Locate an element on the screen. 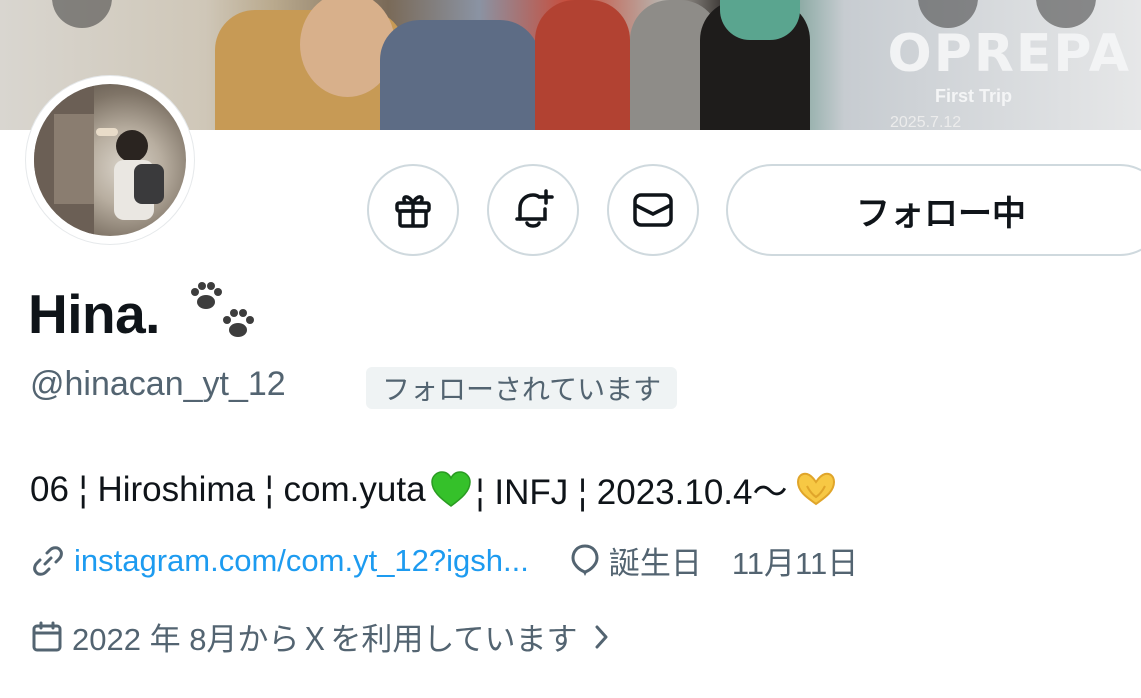 This screenshot has width=1141, height=698. message-envelope-icon is located at coordinates (653, 210).